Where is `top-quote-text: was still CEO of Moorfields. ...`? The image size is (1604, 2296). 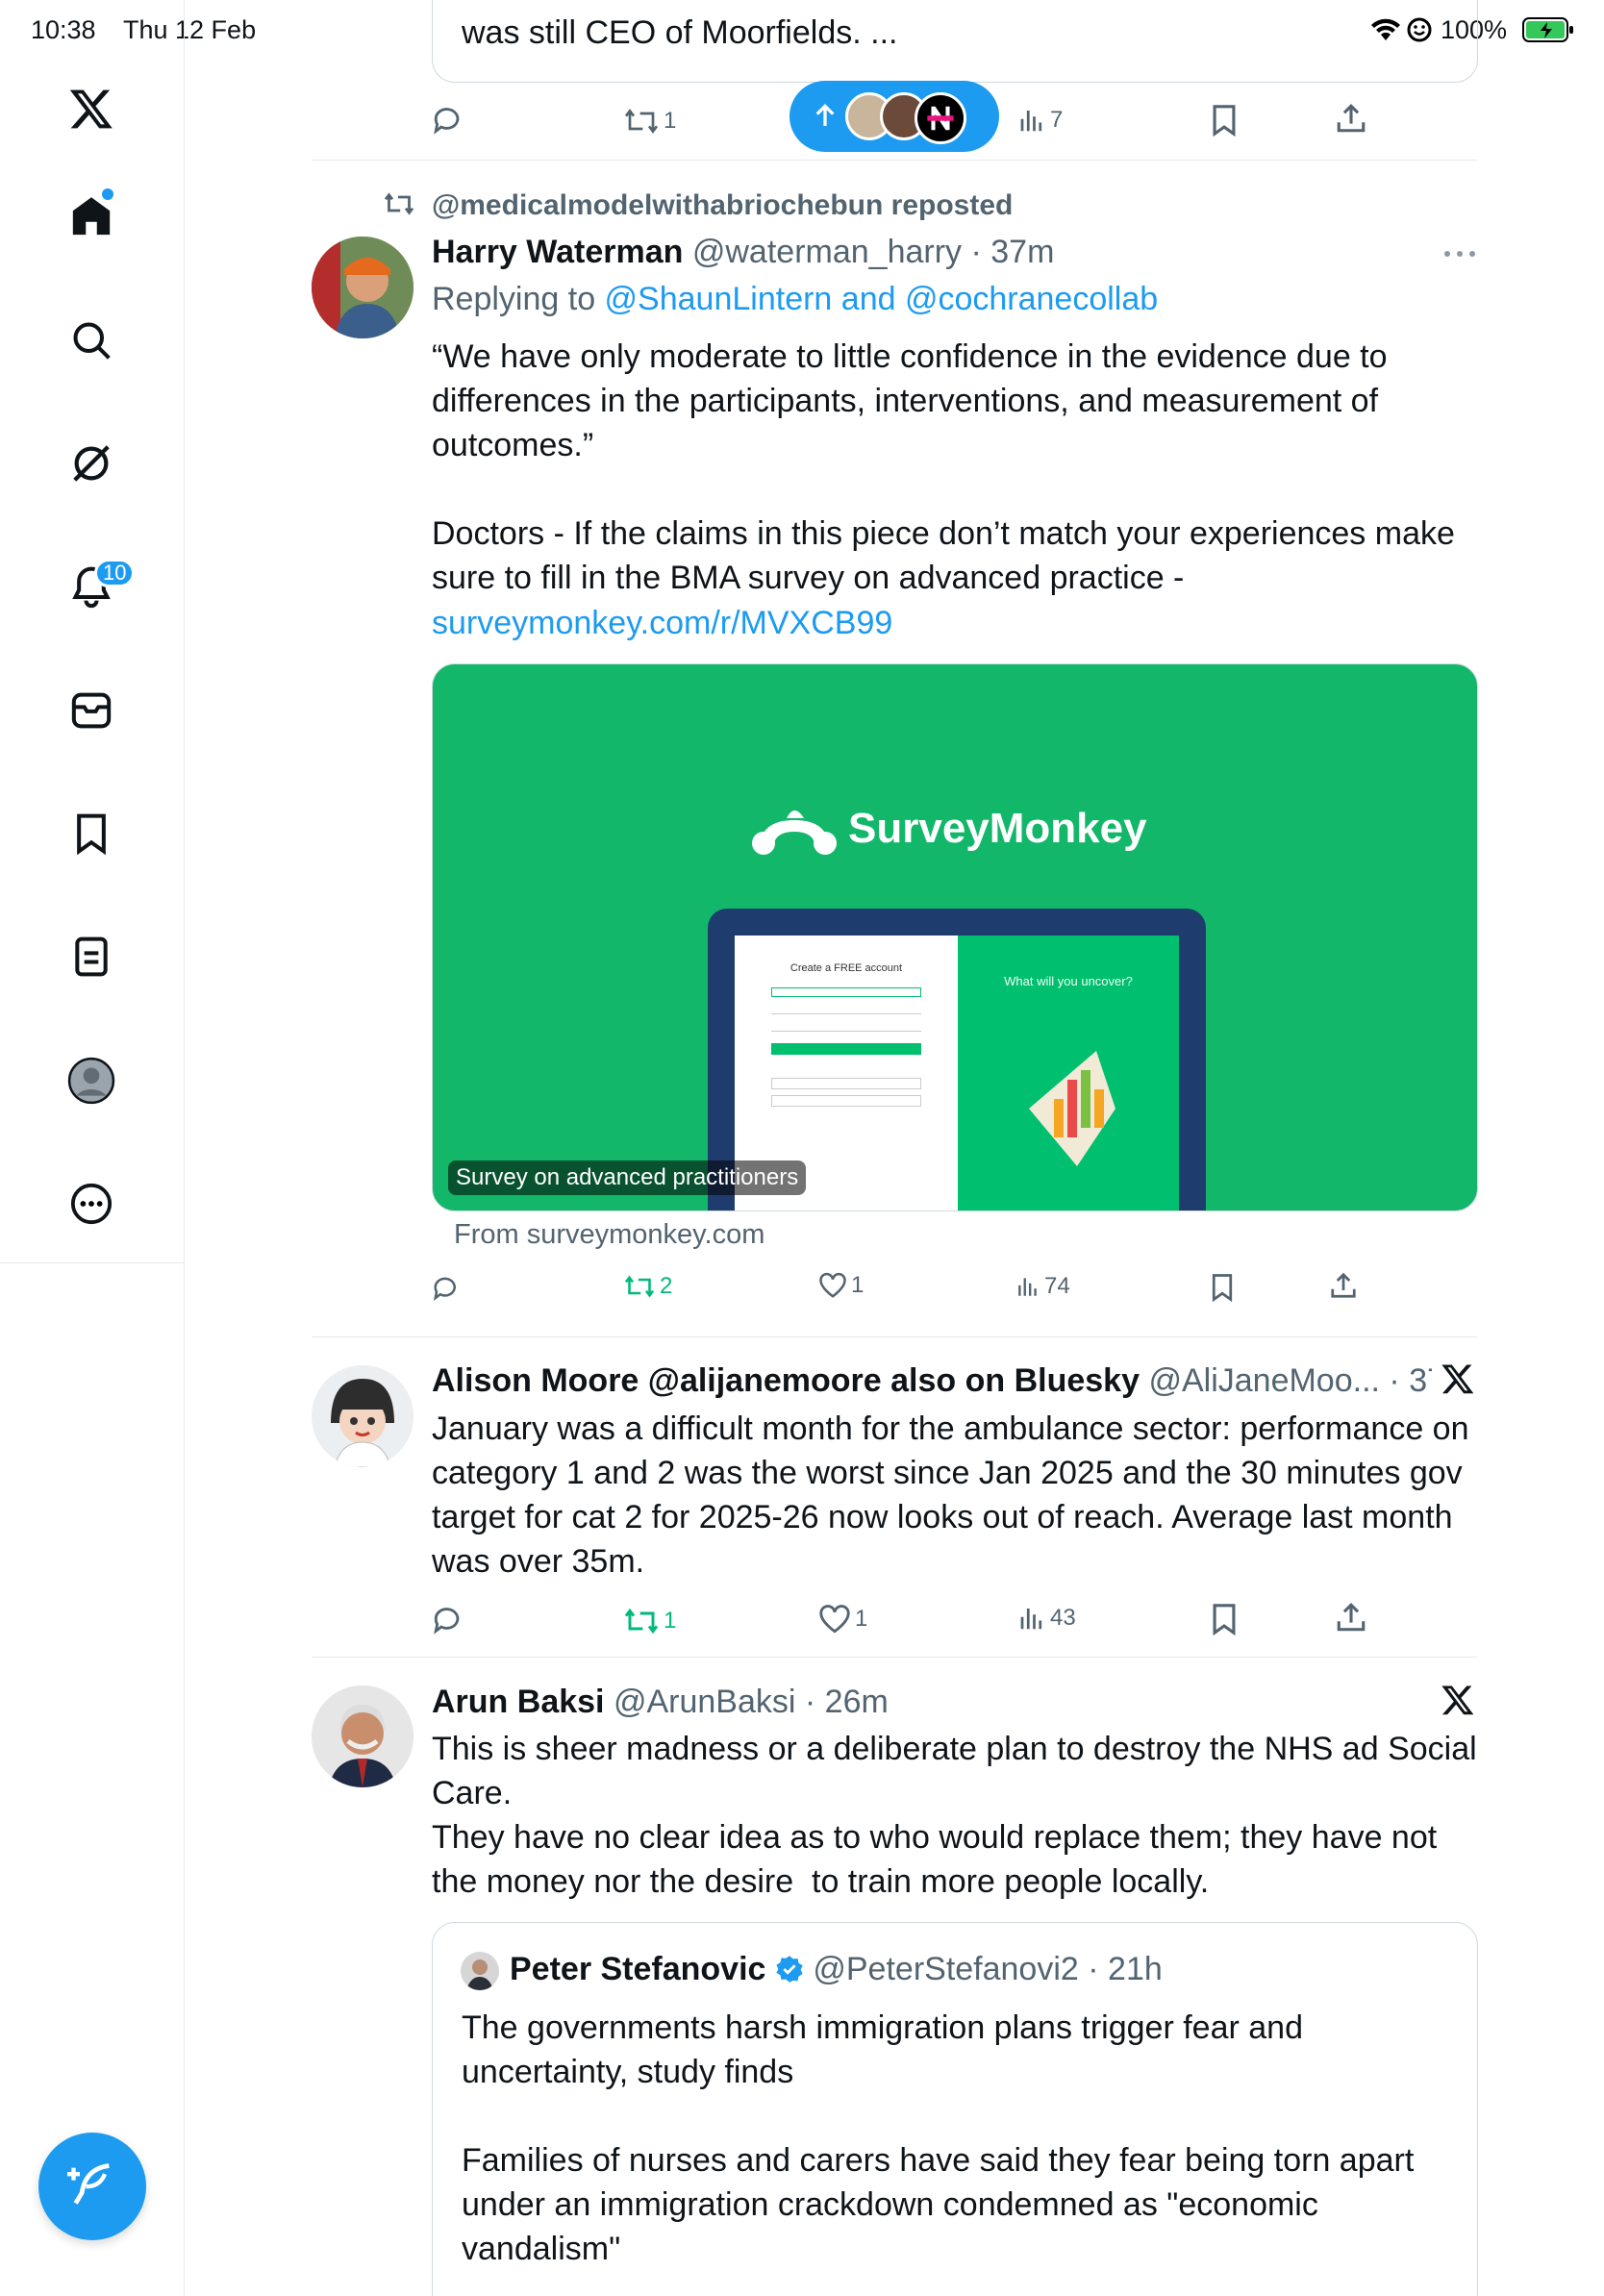 top-quote-text: was still CEO of Moorfields. ... is located at coordinates (680, 32).